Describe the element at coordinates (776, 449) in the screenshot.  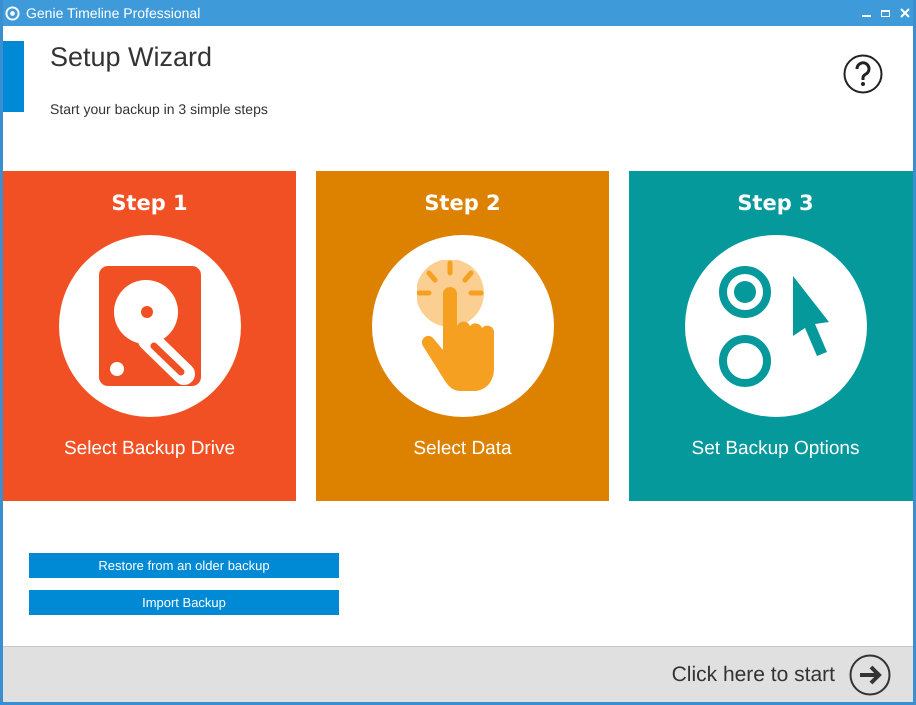
I see `step-caption: Set Backup Options` at that location.